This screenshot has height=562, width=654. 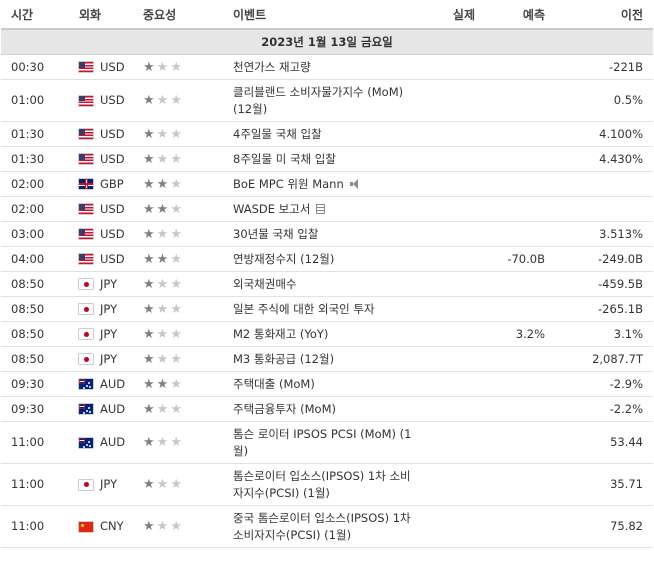 What do you see at coordinates (35, 67) in the screenshot?
I see `event-time: 00:30` at bounding box center [35, 67].